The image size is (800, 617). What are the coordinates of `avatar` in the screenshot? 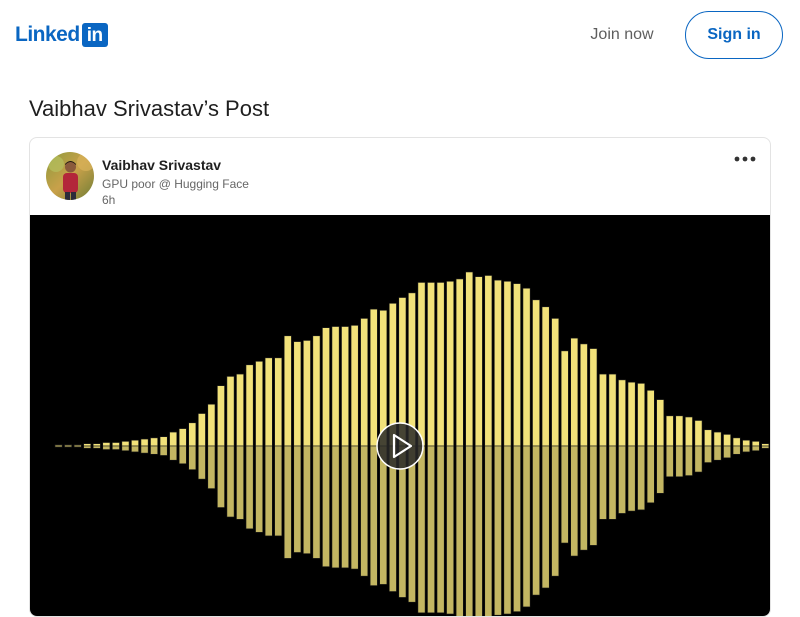 It's located at (70, 176).